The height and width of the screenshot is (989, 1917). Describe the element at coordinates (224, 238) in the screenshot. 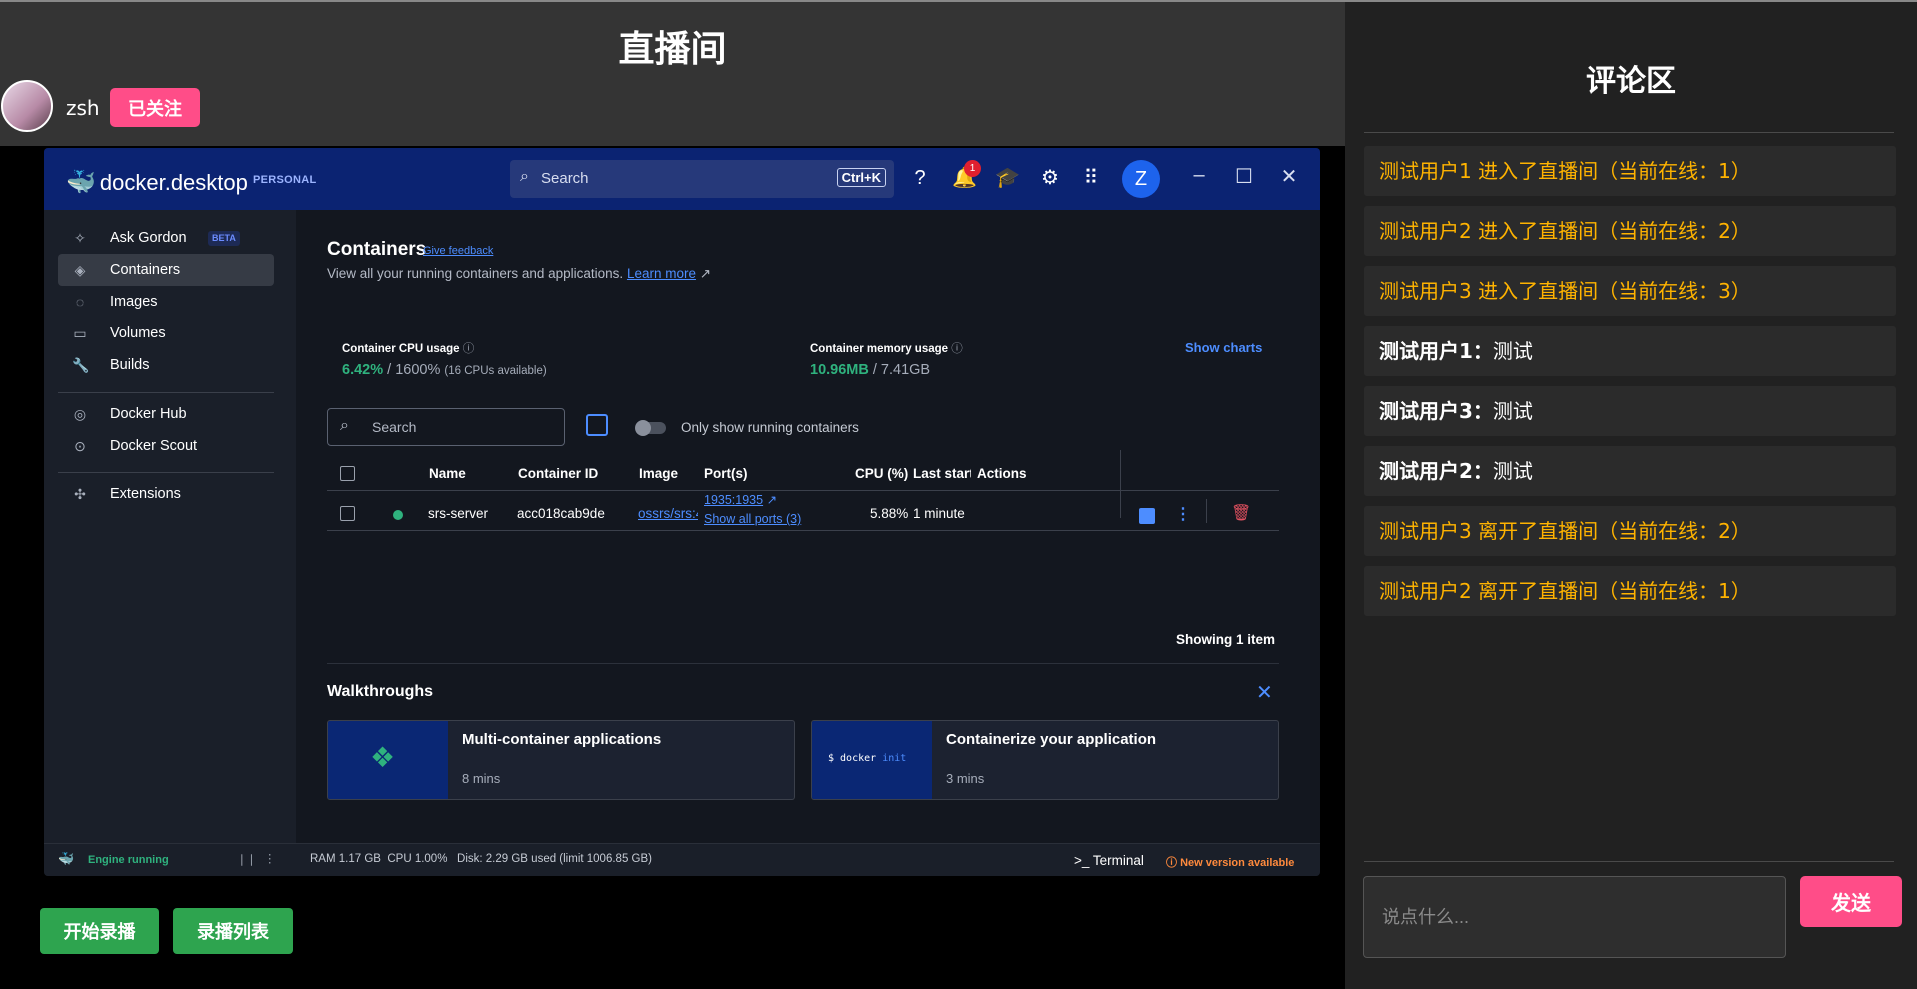

I see `beta-badge: BETA` at that location.